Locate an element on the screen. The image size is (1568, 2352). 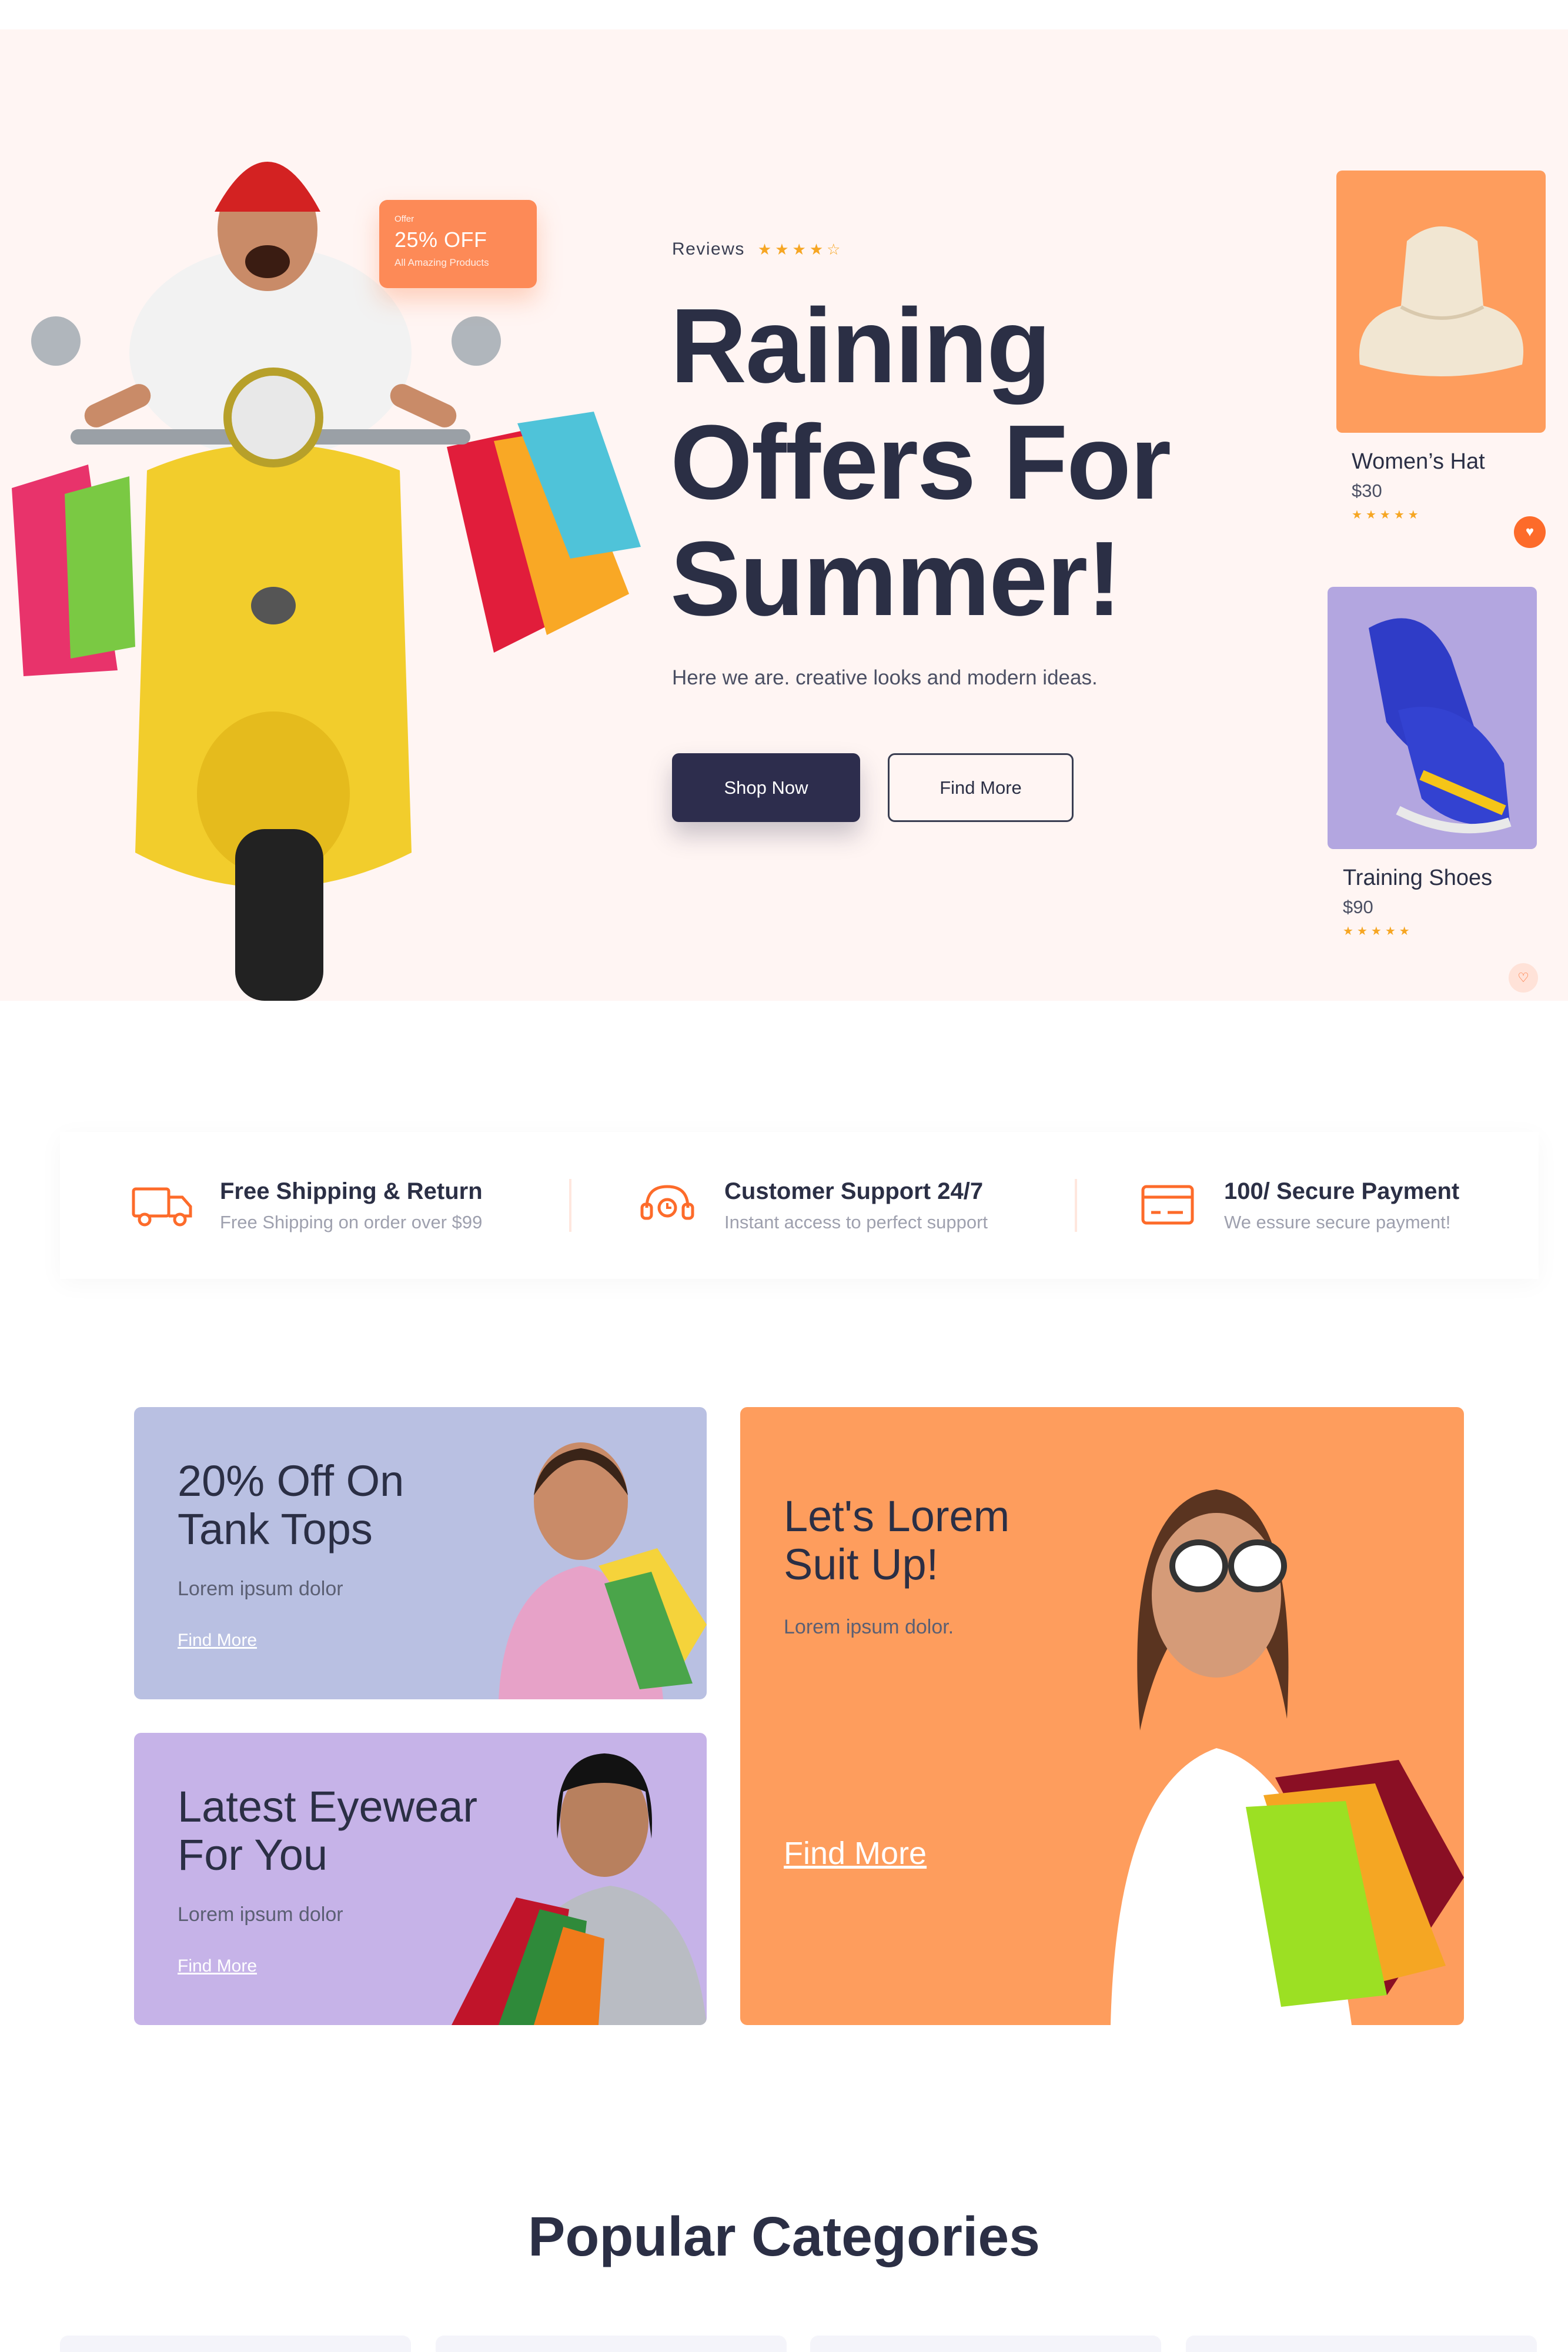
product-name: Women’s Hat is located at coordinates (1419, 461).